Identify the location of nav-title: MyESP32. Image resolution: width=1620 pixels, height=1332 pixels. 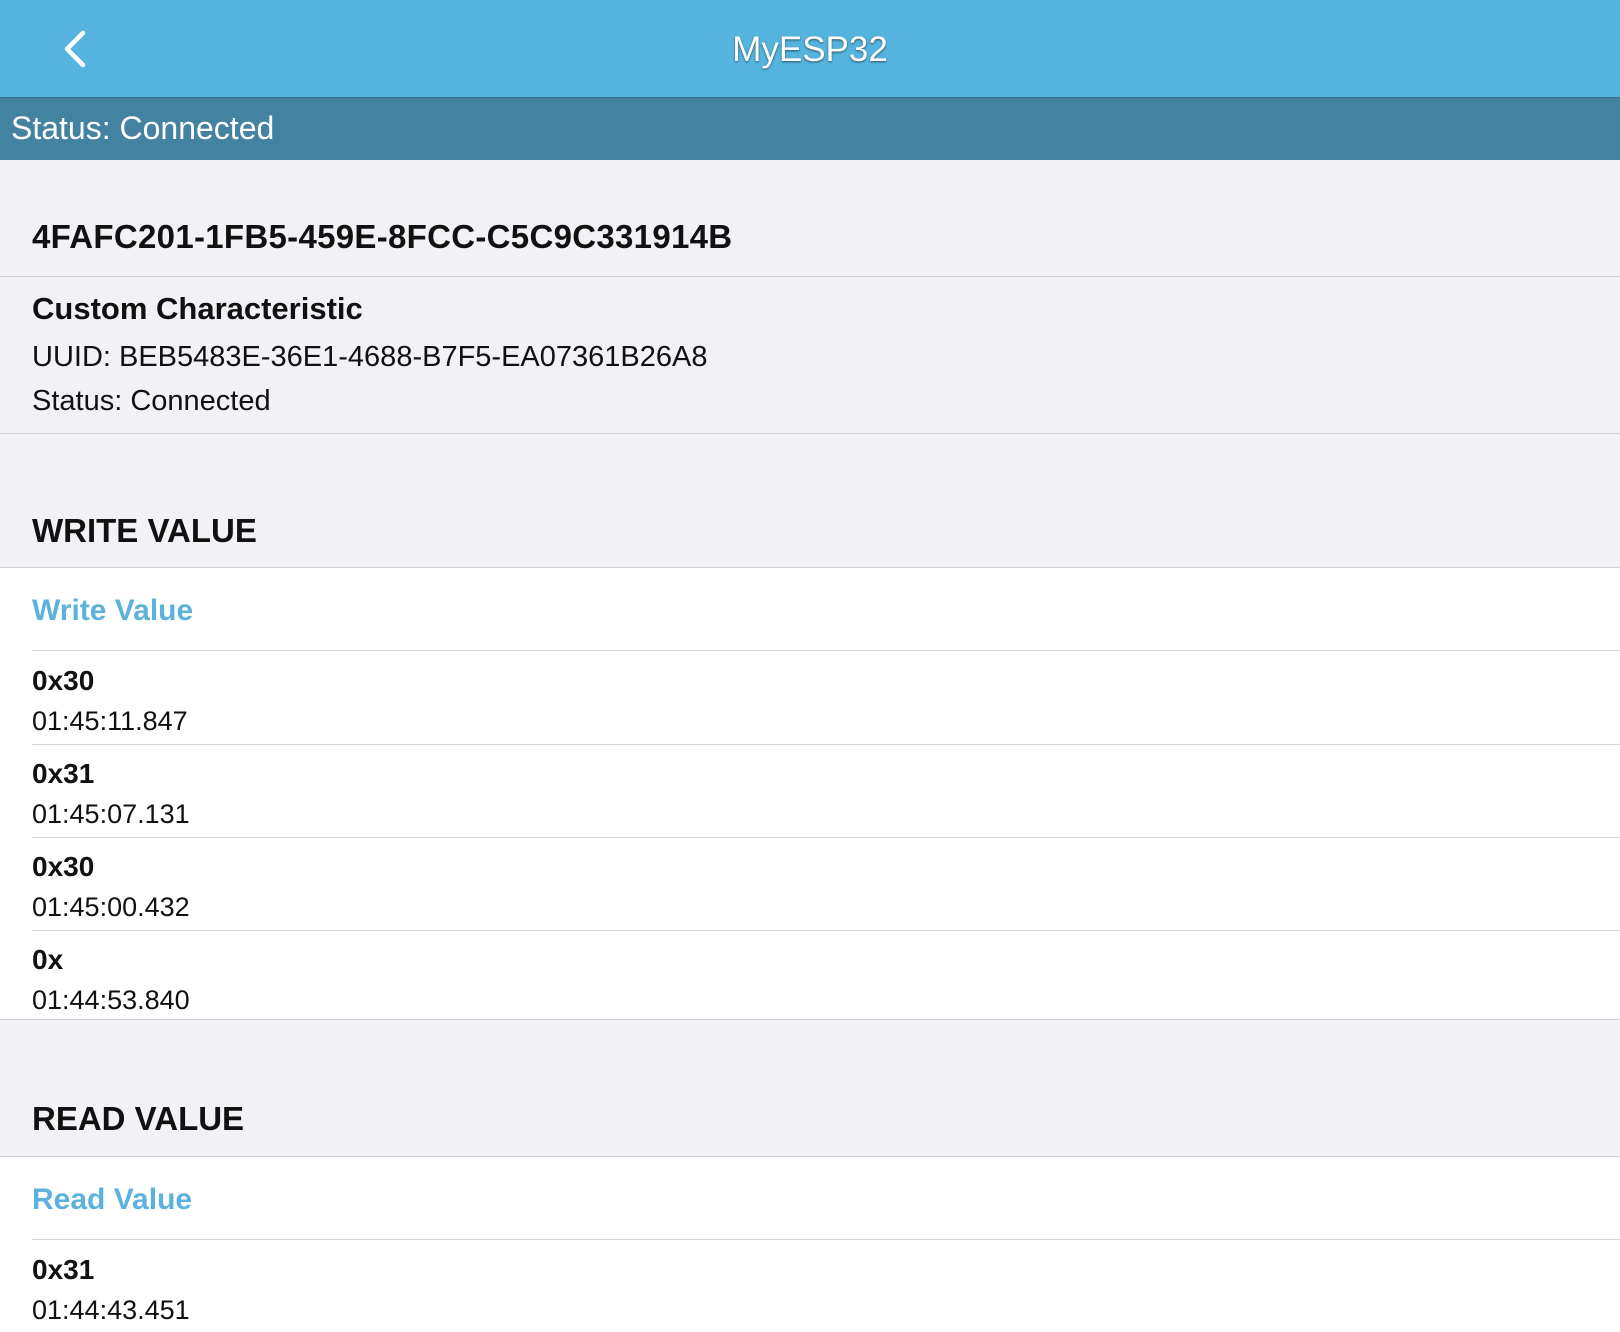
(810, 49).